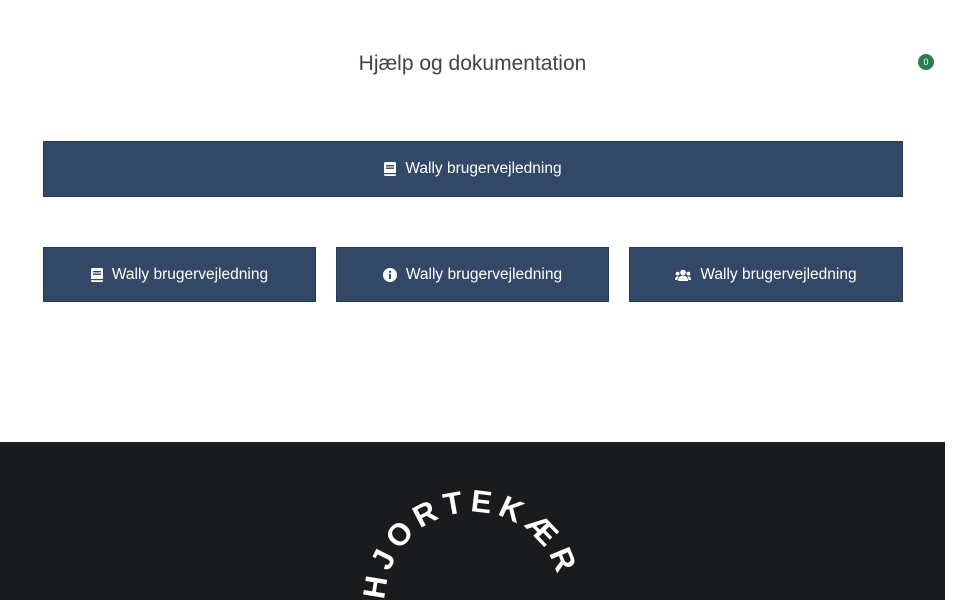 This screenshot has height=600, width=960. I want to click on page-title: Hjælp og dokumentation, so click(472, 63).